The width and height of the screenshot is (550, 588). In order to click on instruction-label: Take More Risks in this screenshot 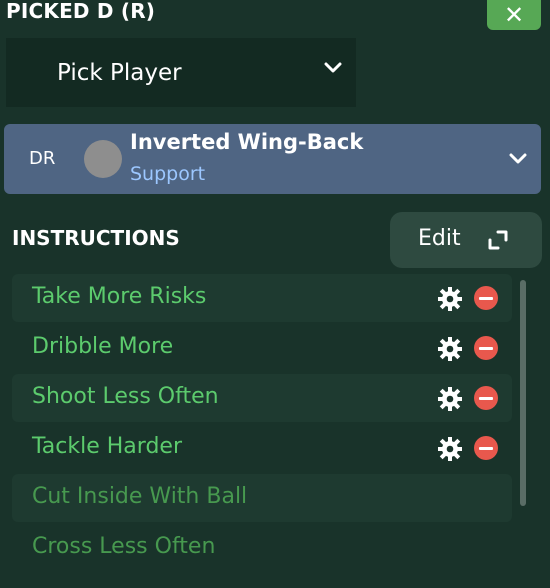, I will do `click(119, 296)`.